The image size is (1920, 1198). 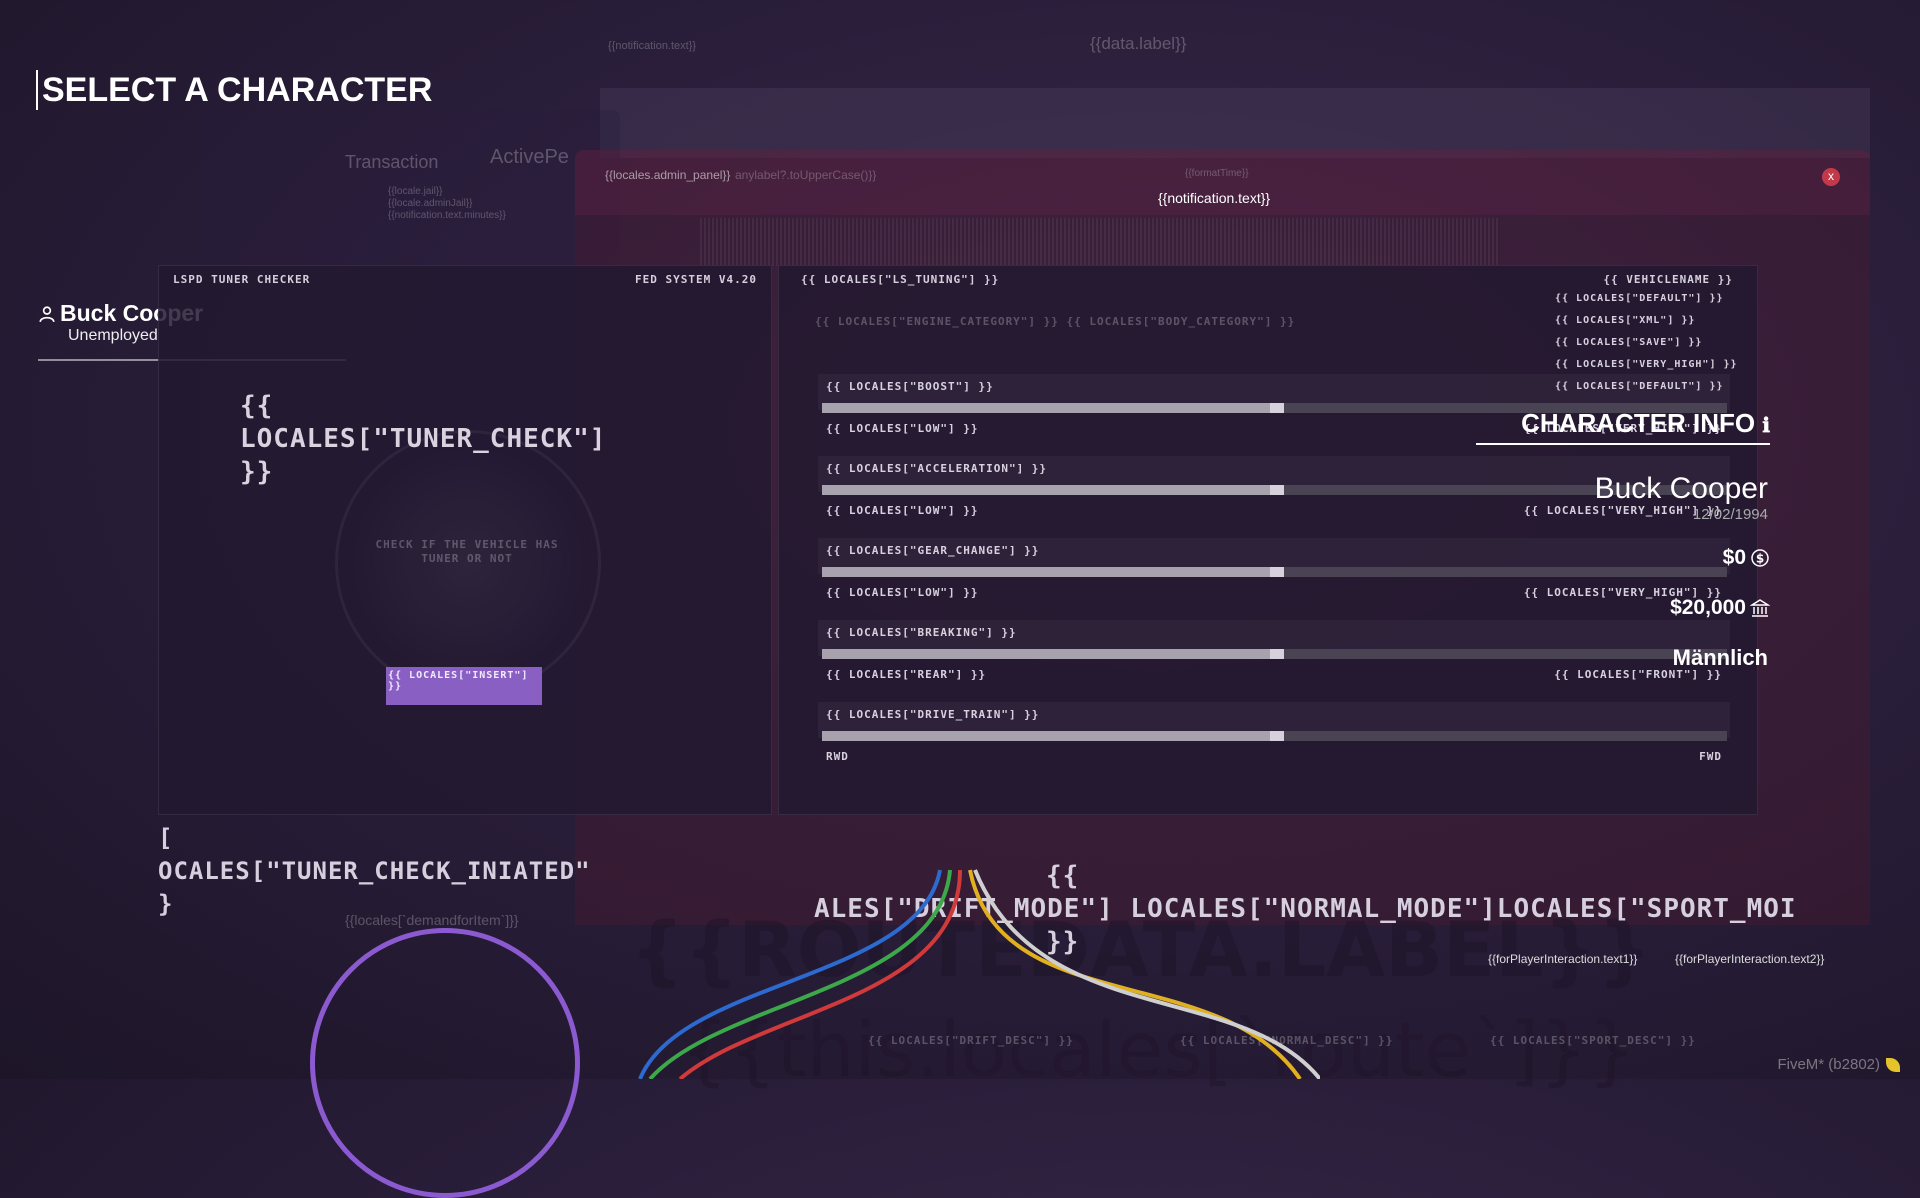 I want to click on tuner-header-right: FED SYSTEM V4.20, so click(x=696, y=279).